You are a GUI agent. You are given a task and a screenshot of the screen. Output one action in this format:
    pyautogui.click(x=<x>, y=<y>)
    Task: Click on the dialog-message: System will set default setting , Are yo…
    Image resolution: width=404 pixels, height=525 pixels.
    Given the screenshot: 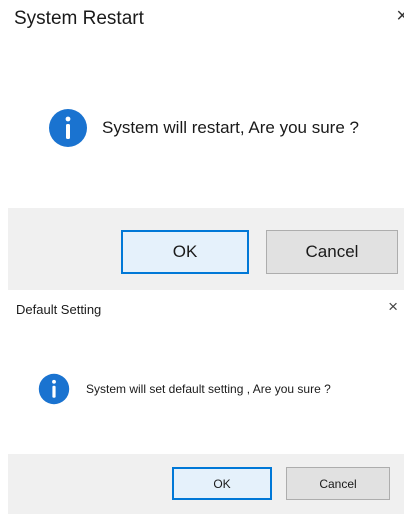 What is the action you would take?
    pyautogui.click(x=208, y=389)
    